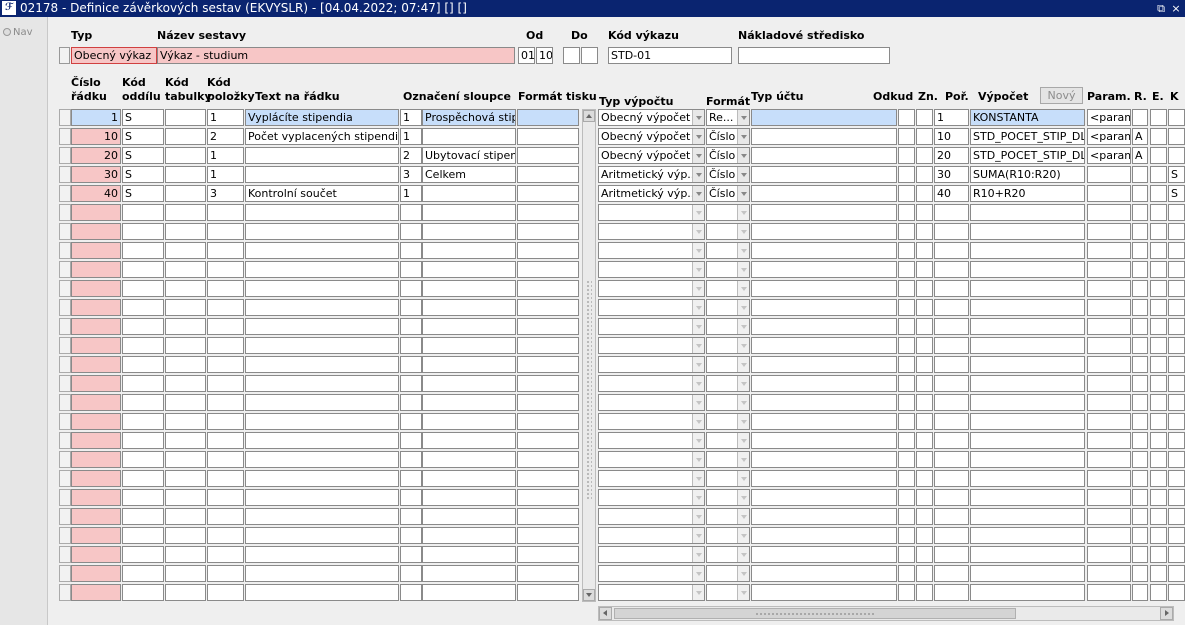 Image resolution: width=1185 pixels, height=625 pixels. Describe the element at coordinates (322, 193) in the screenshot. I see `cell-text: Kontrolní součet` at that location.